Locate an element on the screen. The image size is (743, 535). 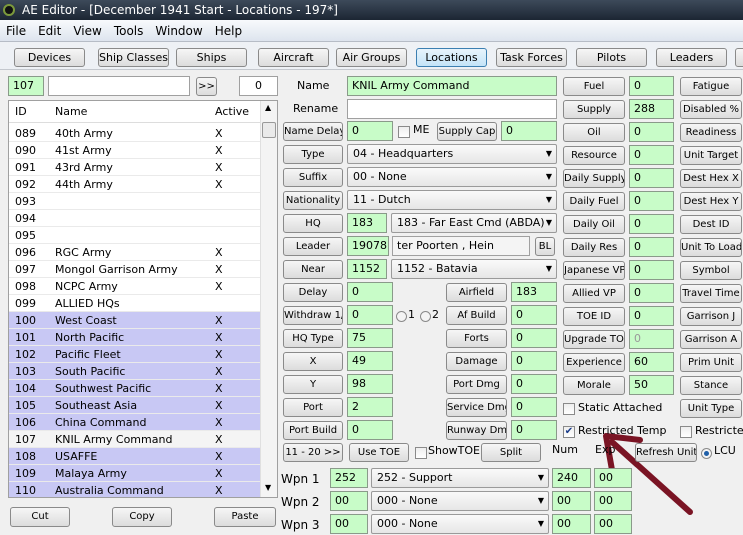
list-row: 105 Southeast Asia X is located at coordinates (135, 405).